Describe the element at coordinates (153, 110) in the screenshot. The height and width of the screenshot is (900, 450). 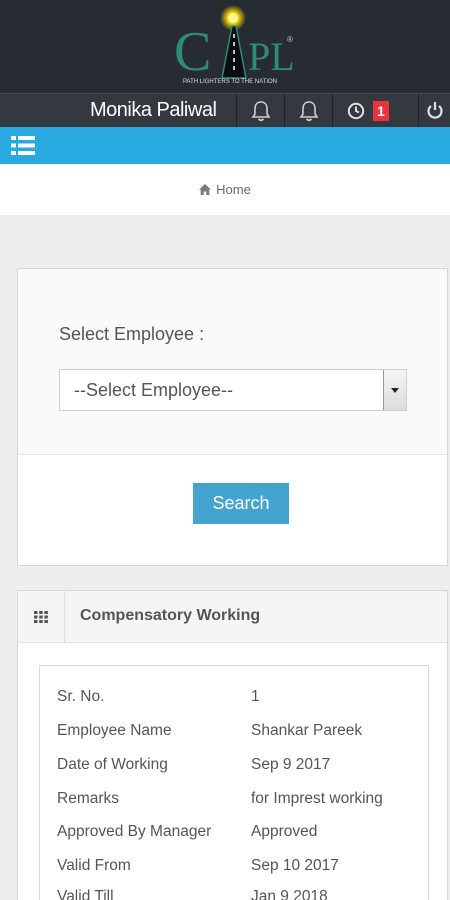
I see `user-name: Monika Paliwal` at that location.